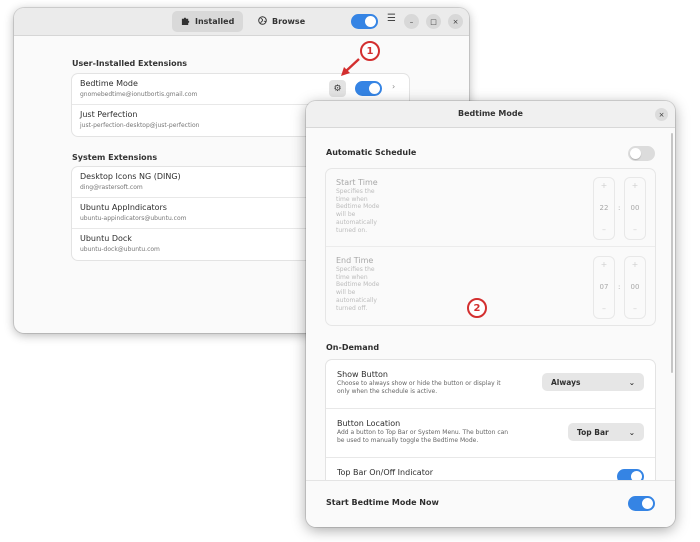 This screenshot has width=700, height=542. I want to click on hamburger-menu-icon: ☰, so click(391, 18).